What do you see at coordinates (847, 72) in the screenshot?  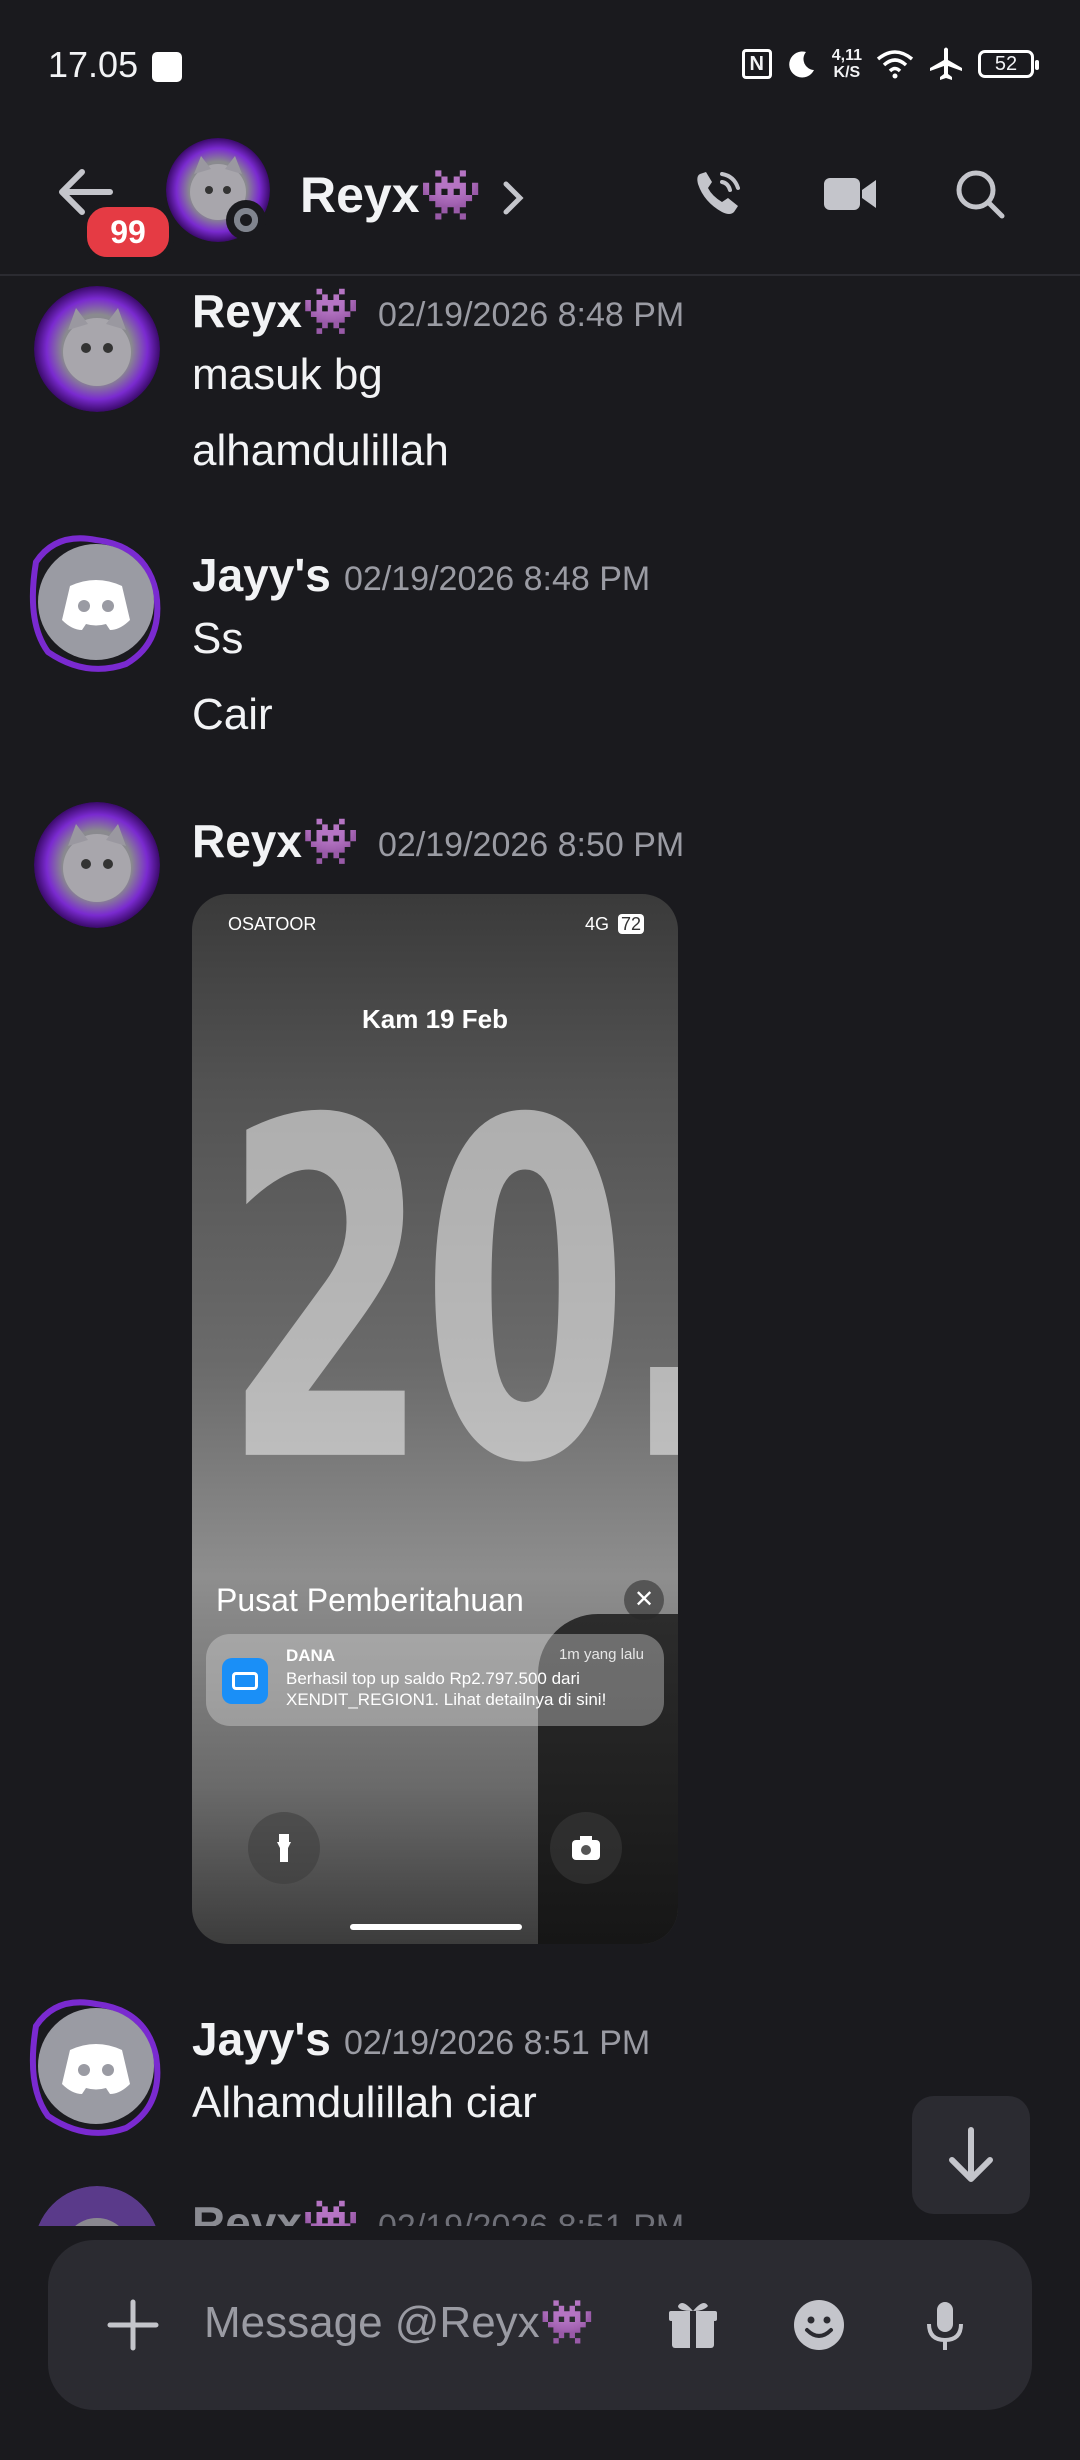 I see `network-speed-unit: K/S` at bounding box center [847, 72].